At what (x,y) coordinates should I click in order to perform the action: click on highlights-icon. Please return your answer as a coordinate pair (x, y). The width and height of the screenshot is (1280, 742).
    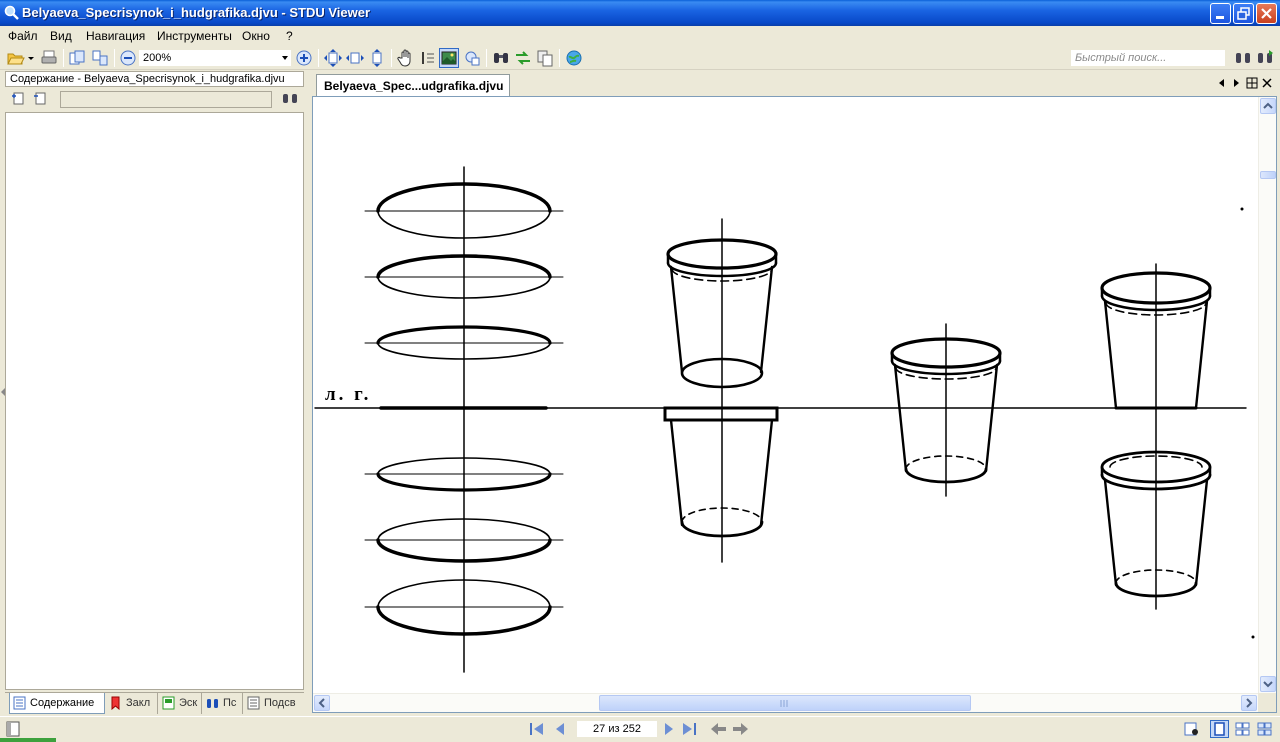
    Looking at the image, I should click on (253, 703).